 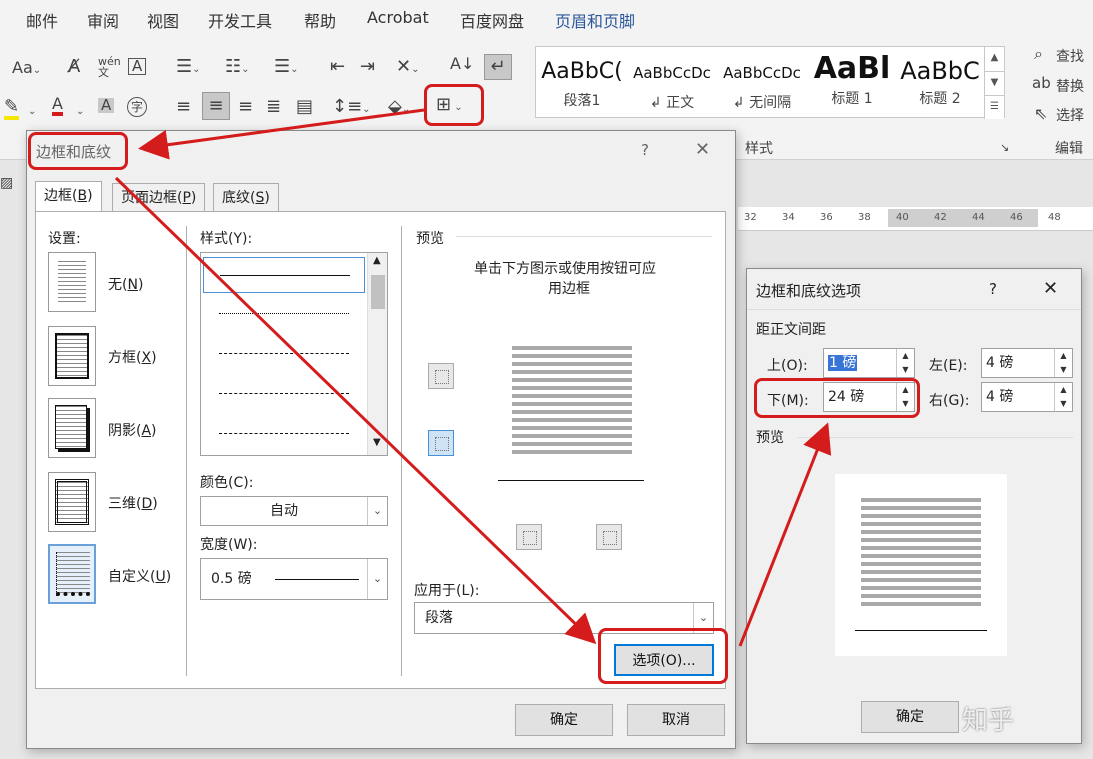 What do you see at coordinates (68, 196) in the screenshot?
I see `tab-borders: 边框(B)` at bounding box center [68, 196].